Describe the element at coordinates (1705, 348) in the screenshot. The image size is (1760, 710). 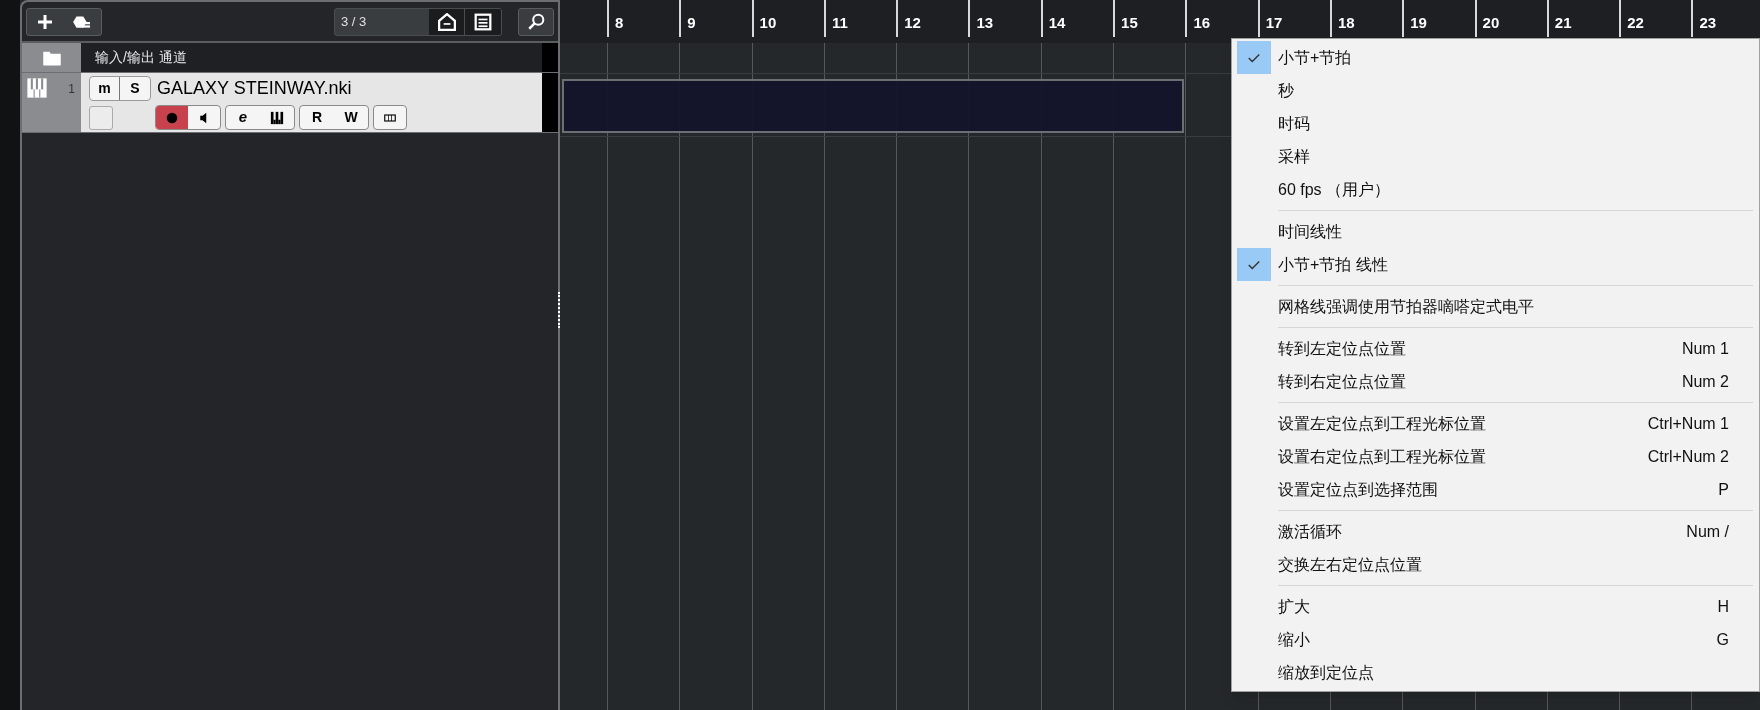
I see `menu-shortcut: Num 1` at that location.